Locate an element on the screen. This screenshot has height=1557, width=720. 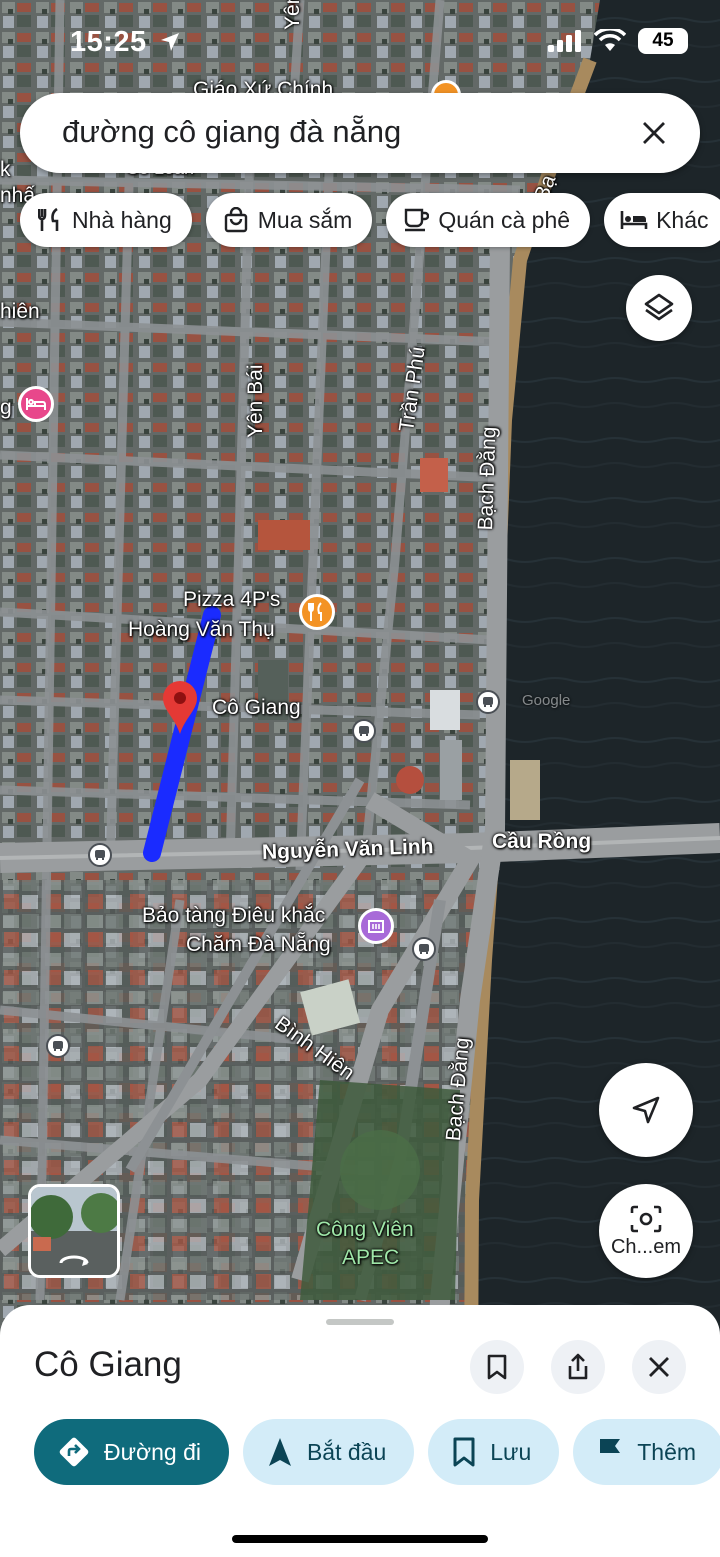
wifi-icon is located at coordinates (610, 40).